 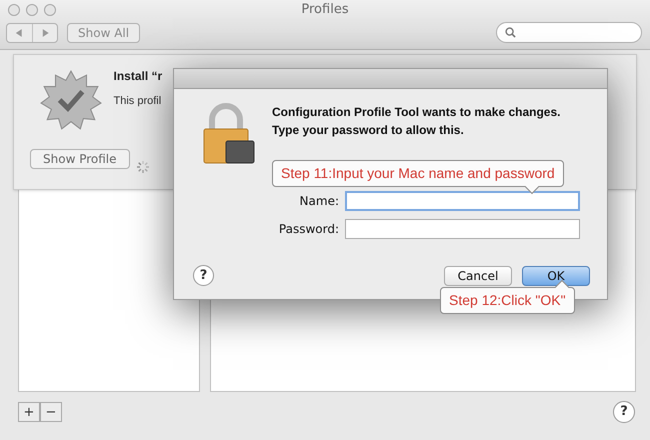 I want to click on show-profile-button: Show Profile, so click(x=80, y=159).